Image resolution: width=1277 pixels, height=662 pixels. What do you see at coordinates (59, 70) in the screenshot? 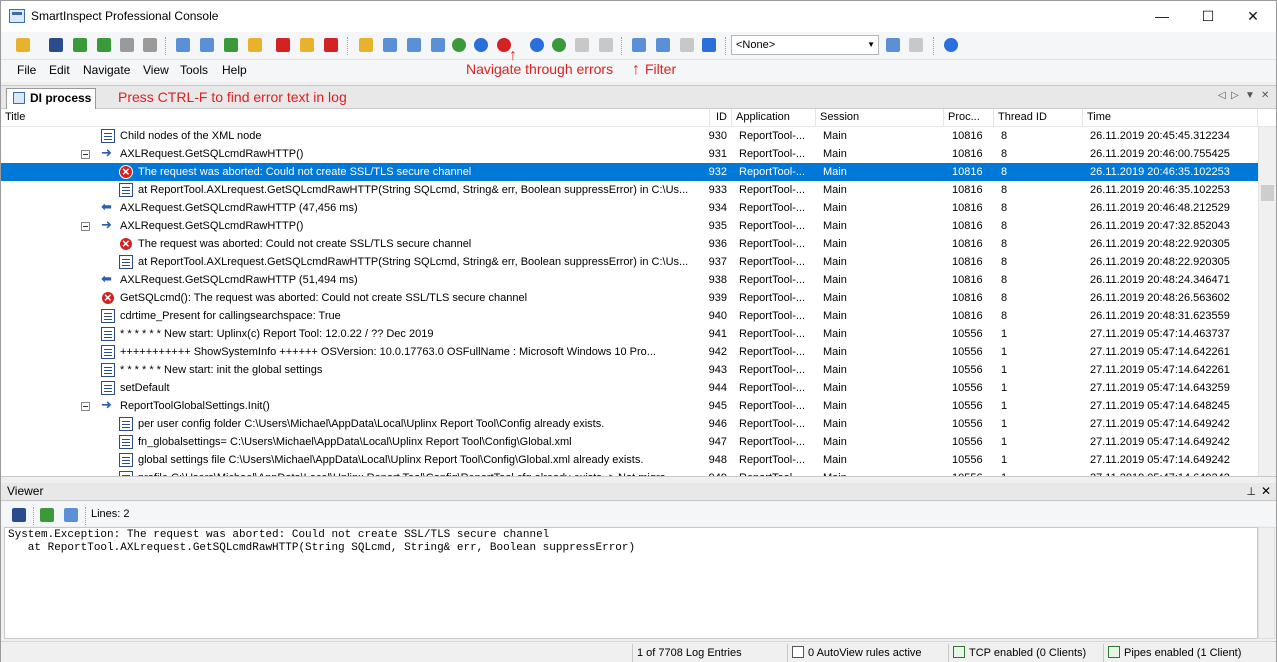
I see `menu-edit: Edit` at bounding box center [59, 70].